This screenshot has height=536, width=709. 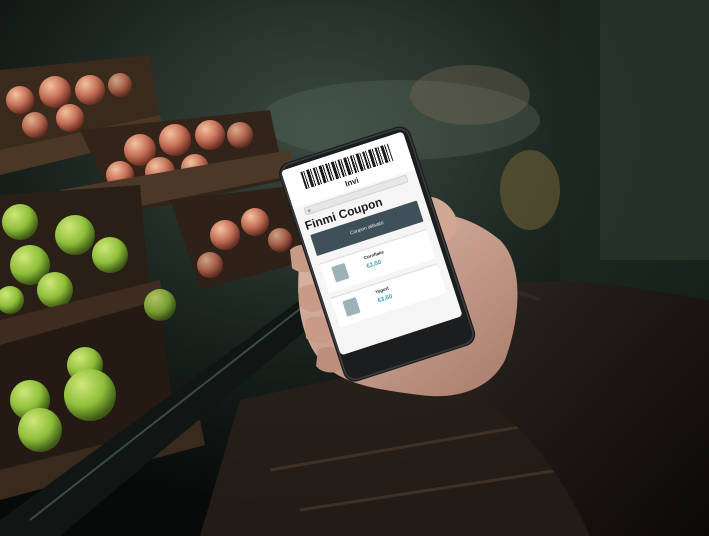 What do you see at coordinates (385, 299) in the screenshot?
I see `product-price: €3,60` at bounding box center [385, 299].